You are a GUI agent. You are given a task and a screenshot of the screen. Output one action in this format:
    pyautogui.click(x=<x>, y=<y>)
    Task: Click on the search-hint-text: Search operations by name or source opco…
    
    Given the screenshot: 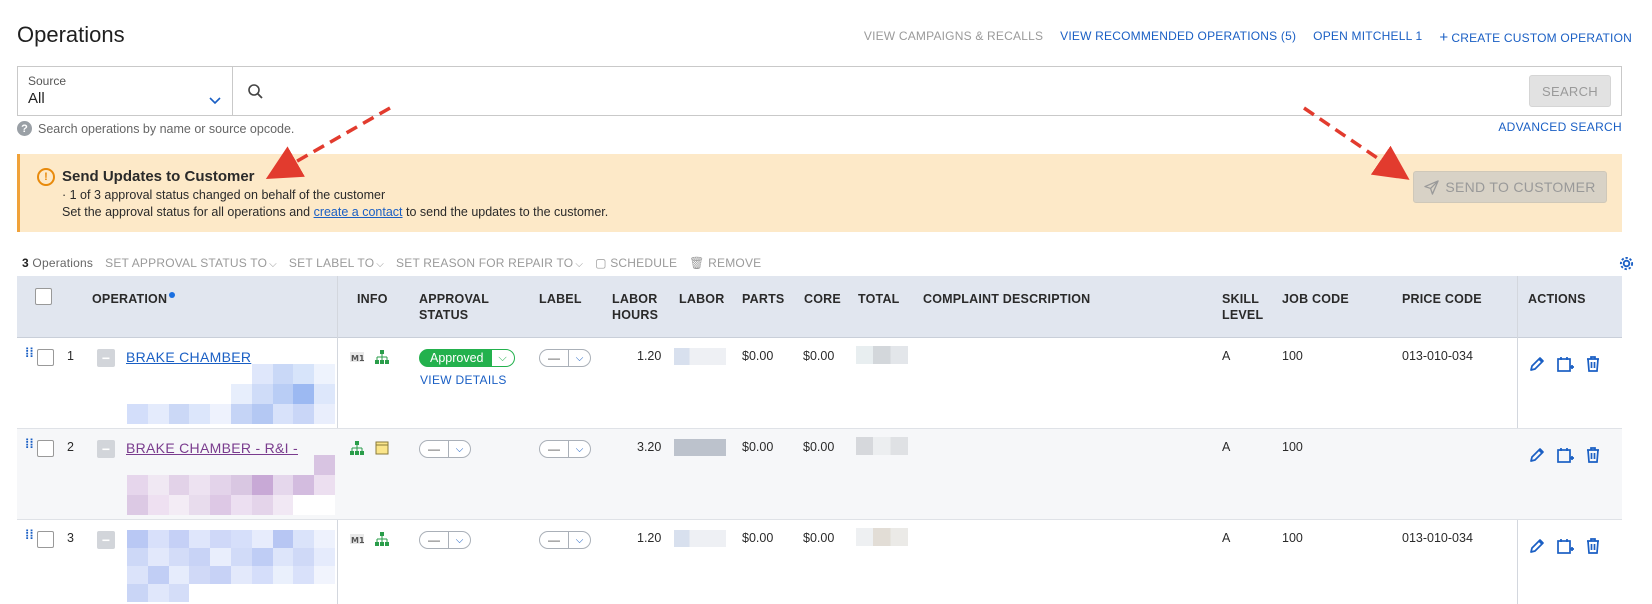 What is the action you would take?
    pyautogui.click(x=166, y=128)
    